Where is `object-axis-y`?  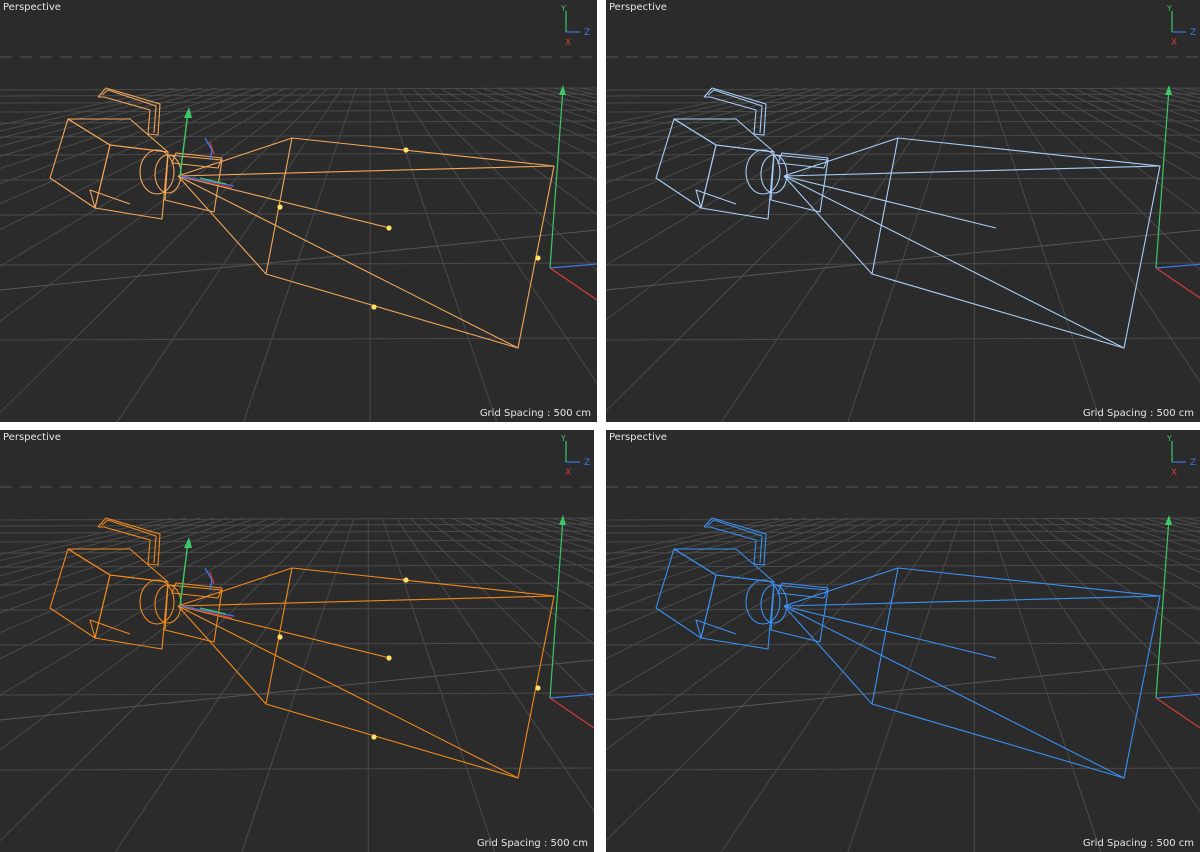 object-axis-y is located at coordinates (184, 574).